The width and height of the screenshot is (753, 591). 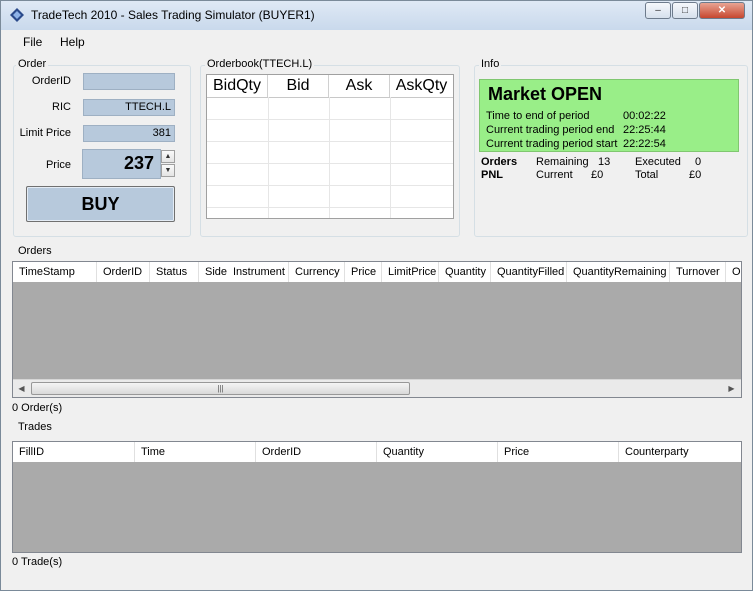 What do you see at coordinates (499, 162) in the screenshot?
I see `orders-stat-label: Orders` at bounding box center [499, 162].